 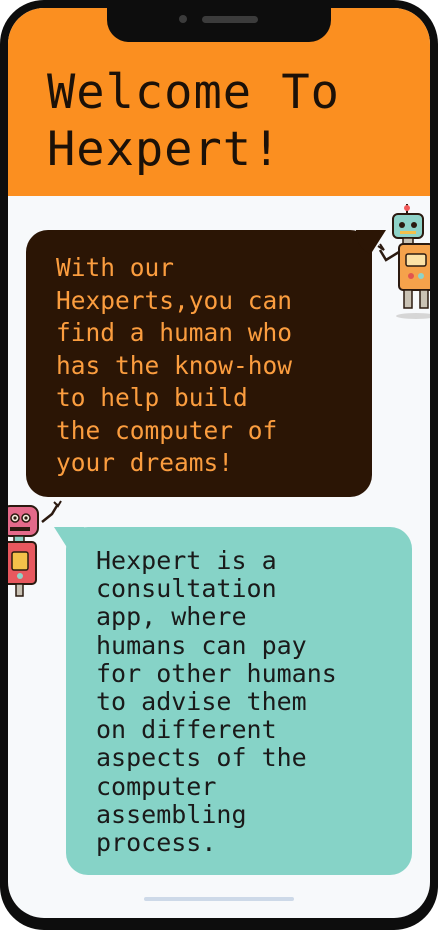 What do you see at coordinates (219, 899) in the screenshot?
I see `home-indicator` at bounding box center [219, 899].